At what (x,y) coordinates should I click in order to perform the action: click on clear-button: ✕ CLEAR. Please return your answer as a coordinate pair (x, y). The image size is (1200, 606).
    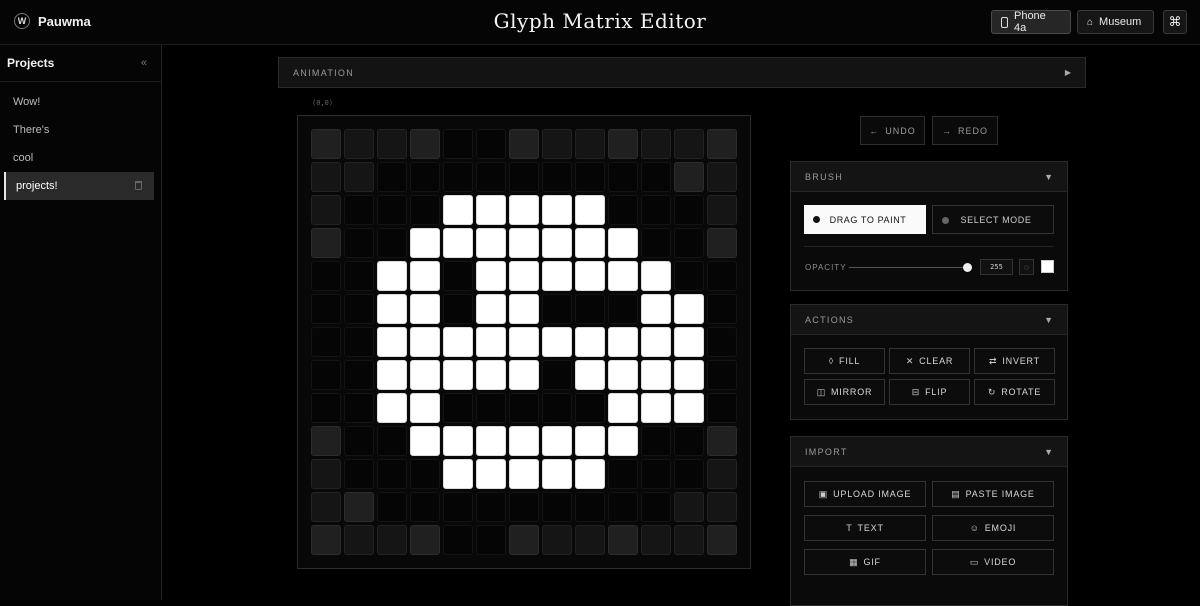
    Looking at the image, I should click on (929, 361).